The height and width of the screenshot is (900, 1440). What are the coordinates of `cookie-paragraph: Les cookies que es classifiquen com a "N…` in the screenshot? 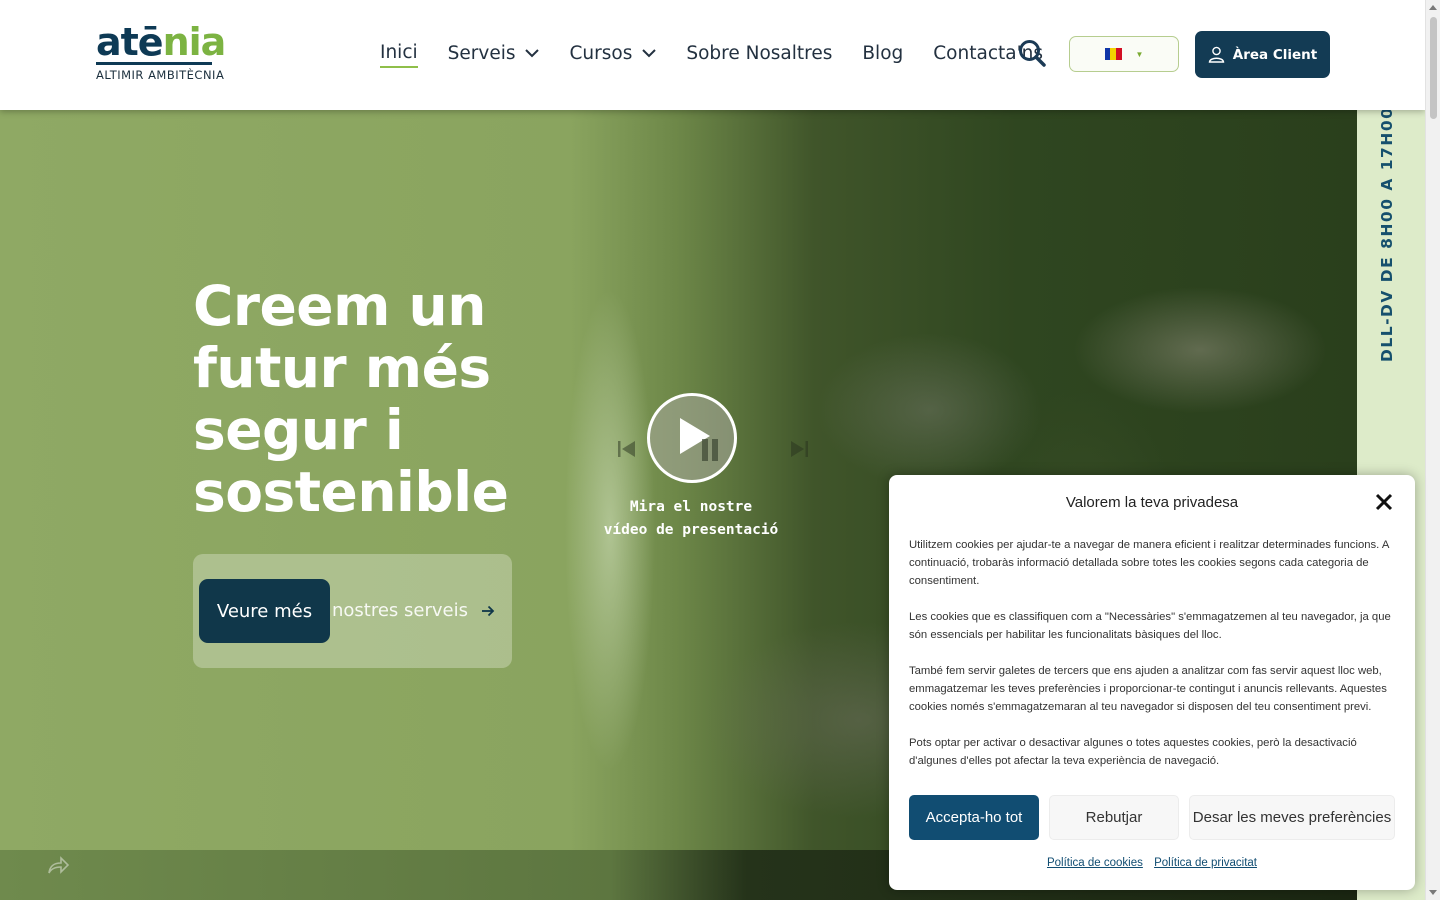 It's located at (1150, 626).